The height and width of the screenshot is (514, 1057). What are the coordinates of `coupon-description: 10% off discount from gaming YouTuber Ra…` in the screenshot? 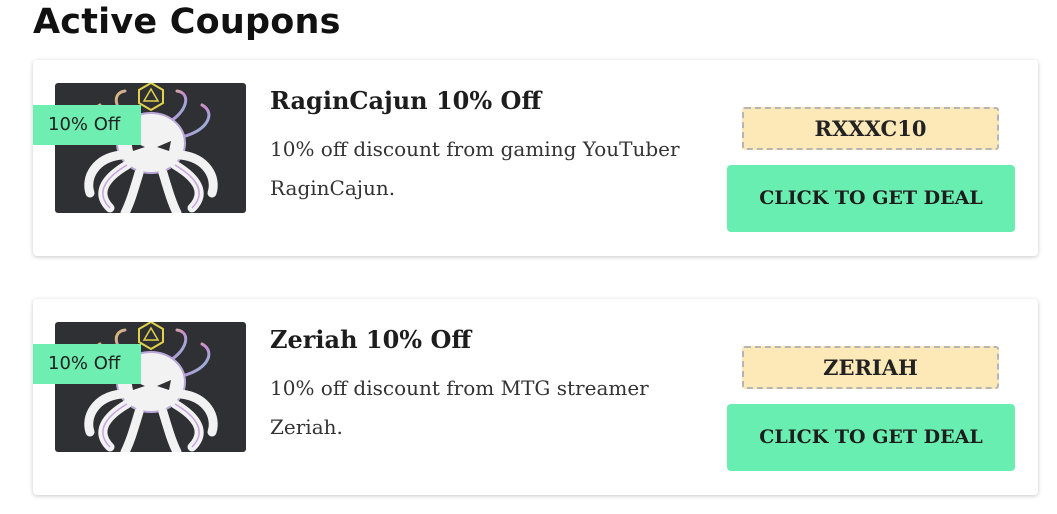 It's located at (475, 168).